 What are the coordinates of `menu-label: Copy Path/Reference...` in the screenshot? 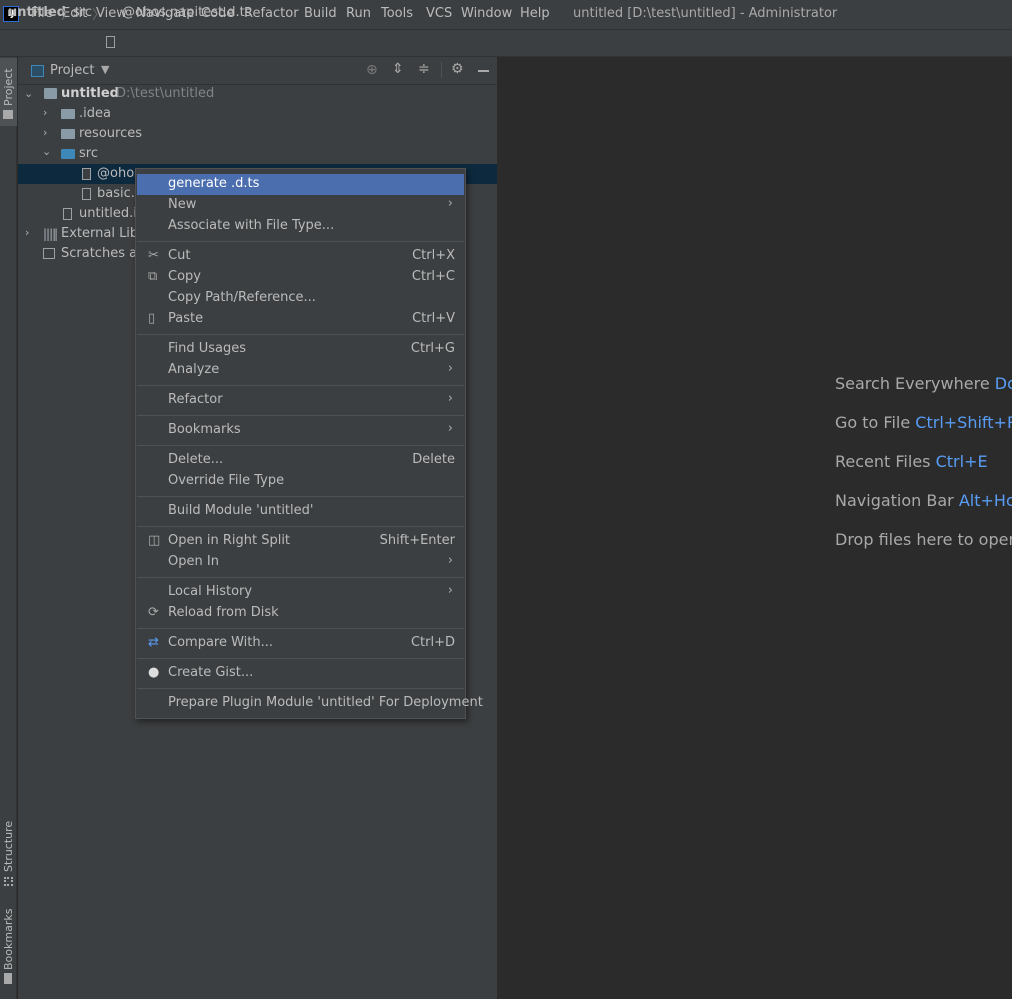 It's located at (242, 297).